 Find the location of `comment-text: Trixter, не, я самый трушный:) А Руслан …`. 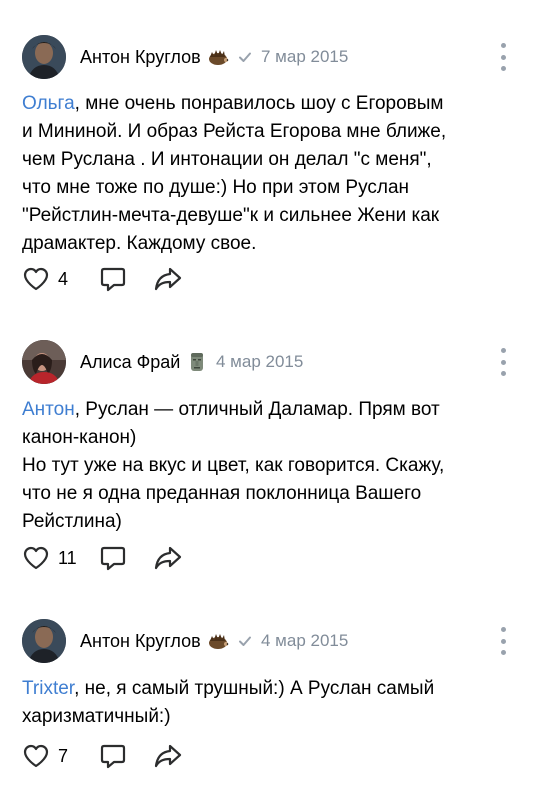

comment-text: Trixter, не, я самый трушный:) А Руслан … is located at coordinates (258, 703).